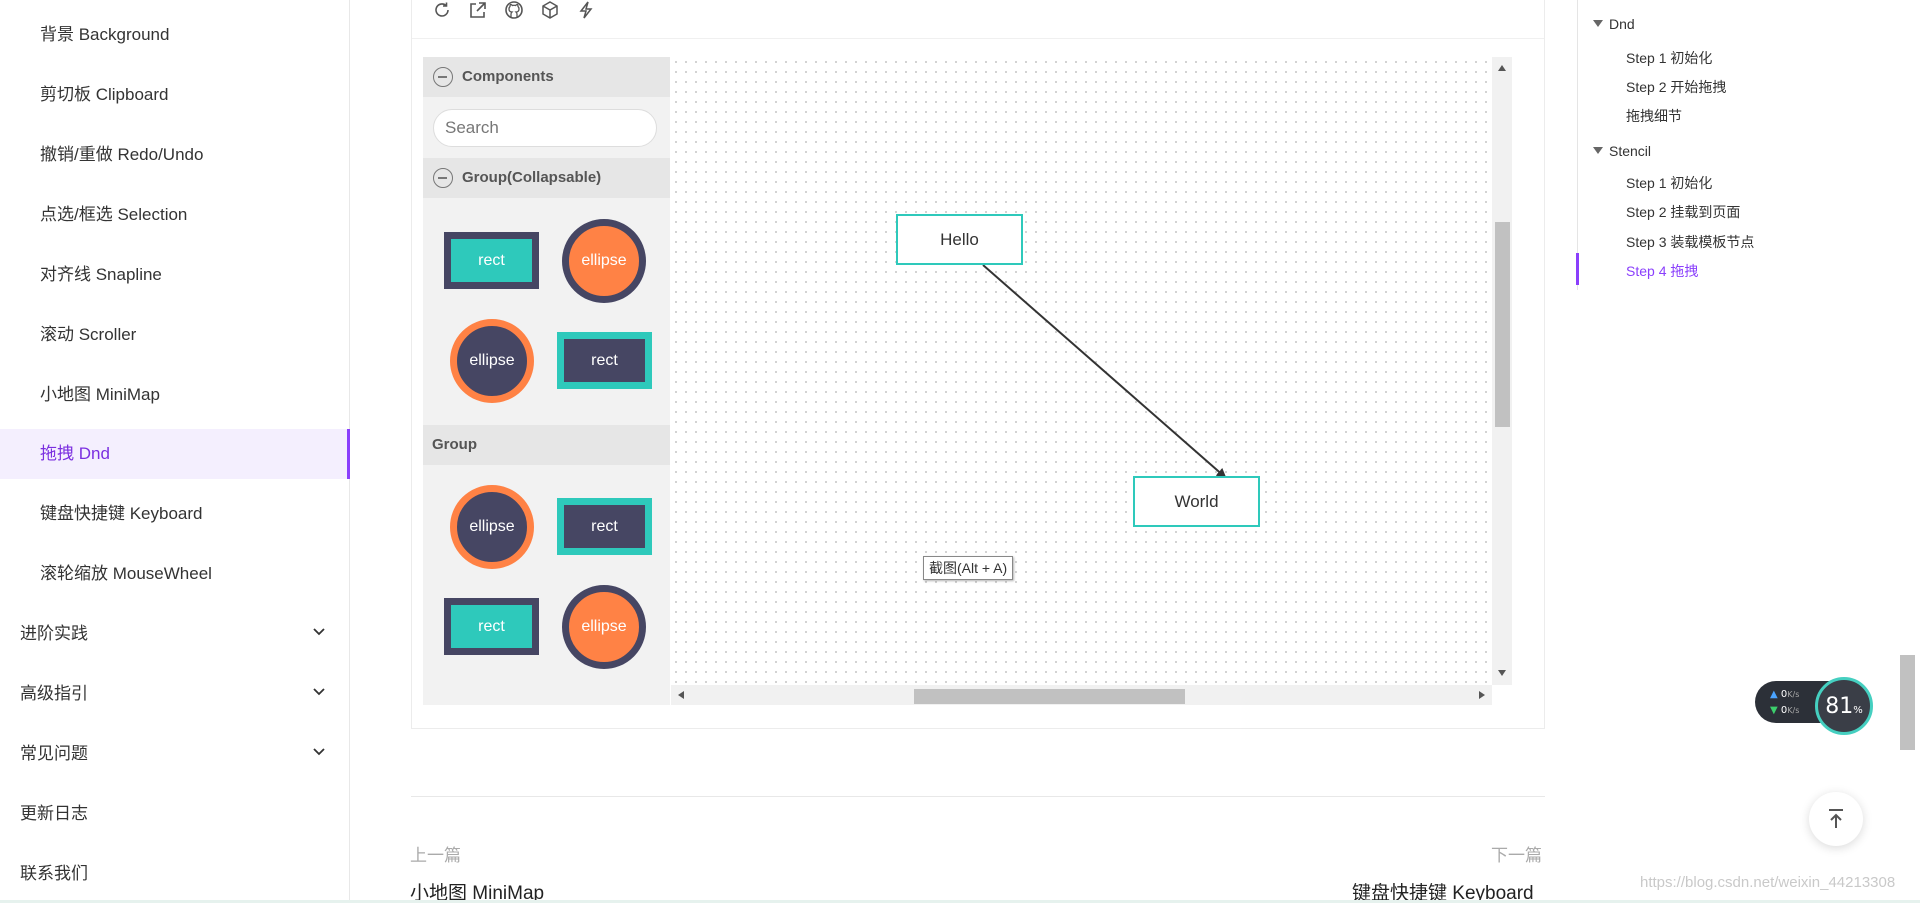  Describe the element at coordinates (1774, 694) in the screenshot. I see `upload-arrow-icon: ▲` at that location.